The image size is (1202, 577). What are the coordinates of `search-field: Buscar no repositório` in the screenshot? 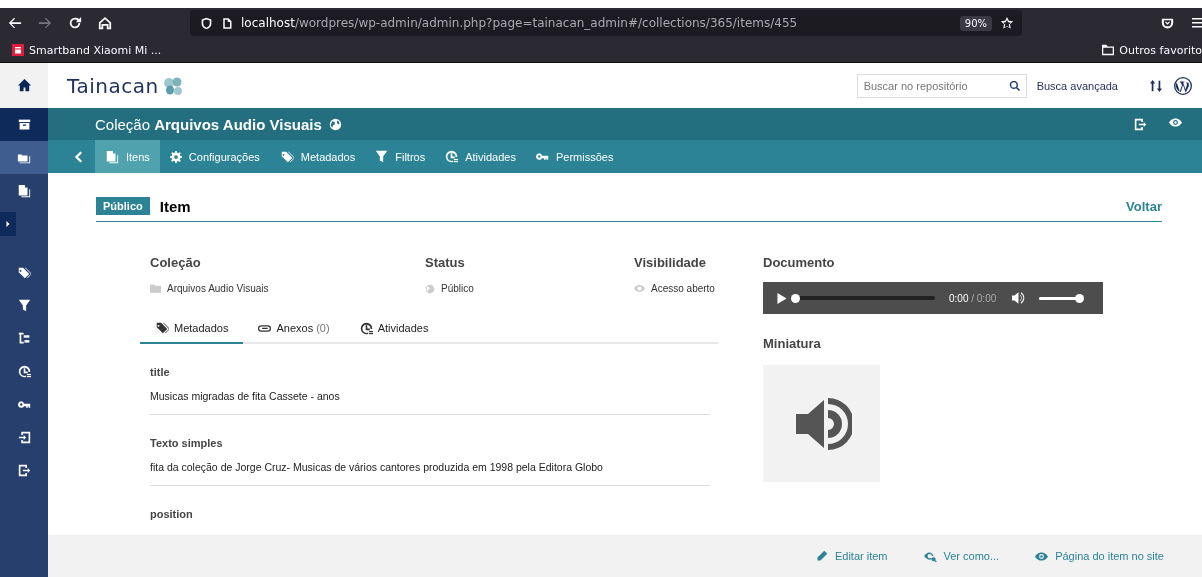 It's located at (941, 85).